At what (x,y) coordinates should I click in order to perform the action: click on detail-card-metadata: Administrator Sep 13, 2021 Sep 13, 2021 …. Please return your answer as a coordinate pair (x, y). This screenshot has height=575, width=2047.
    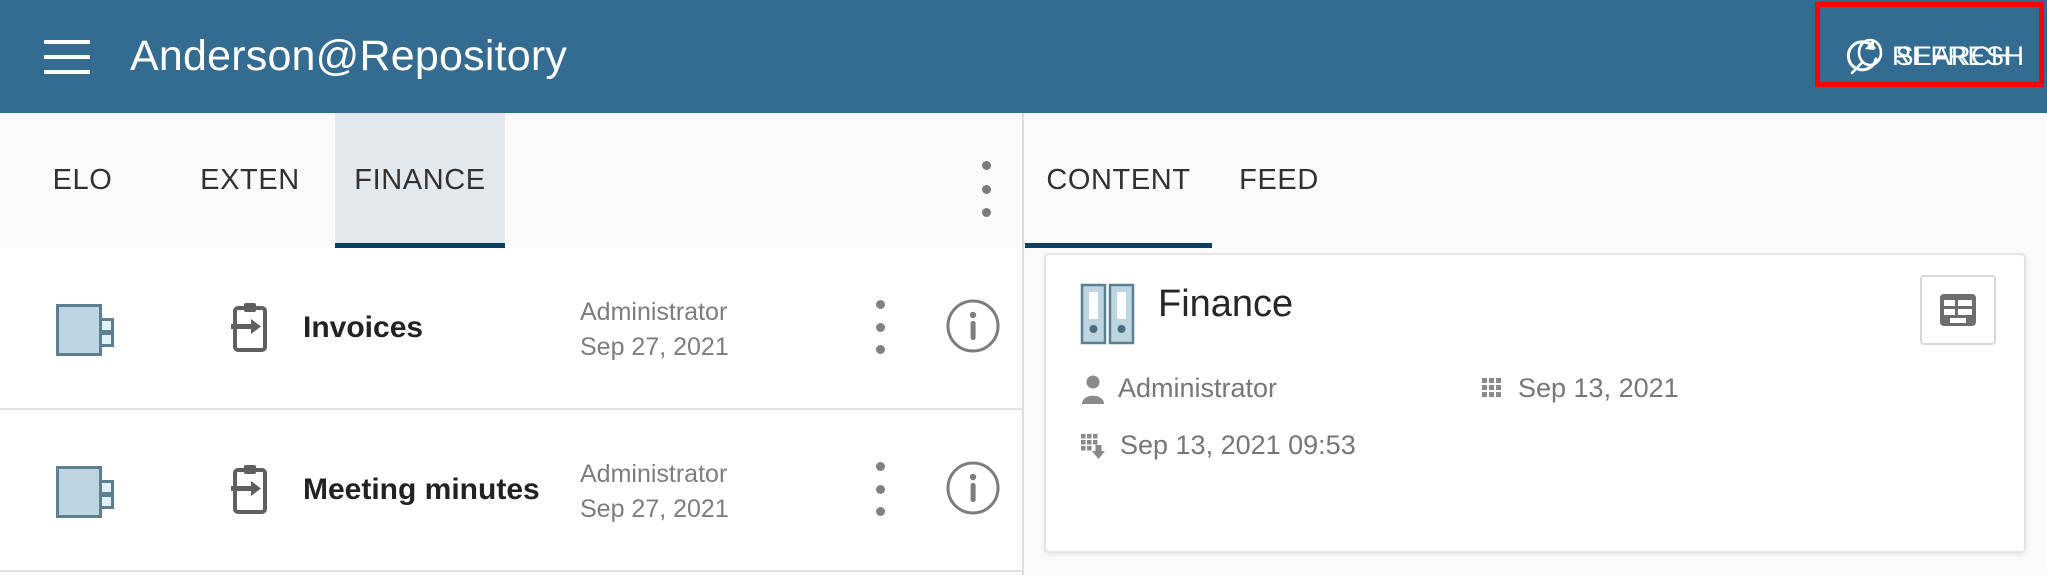
    Looking at the image, I should click on (1530, 430).